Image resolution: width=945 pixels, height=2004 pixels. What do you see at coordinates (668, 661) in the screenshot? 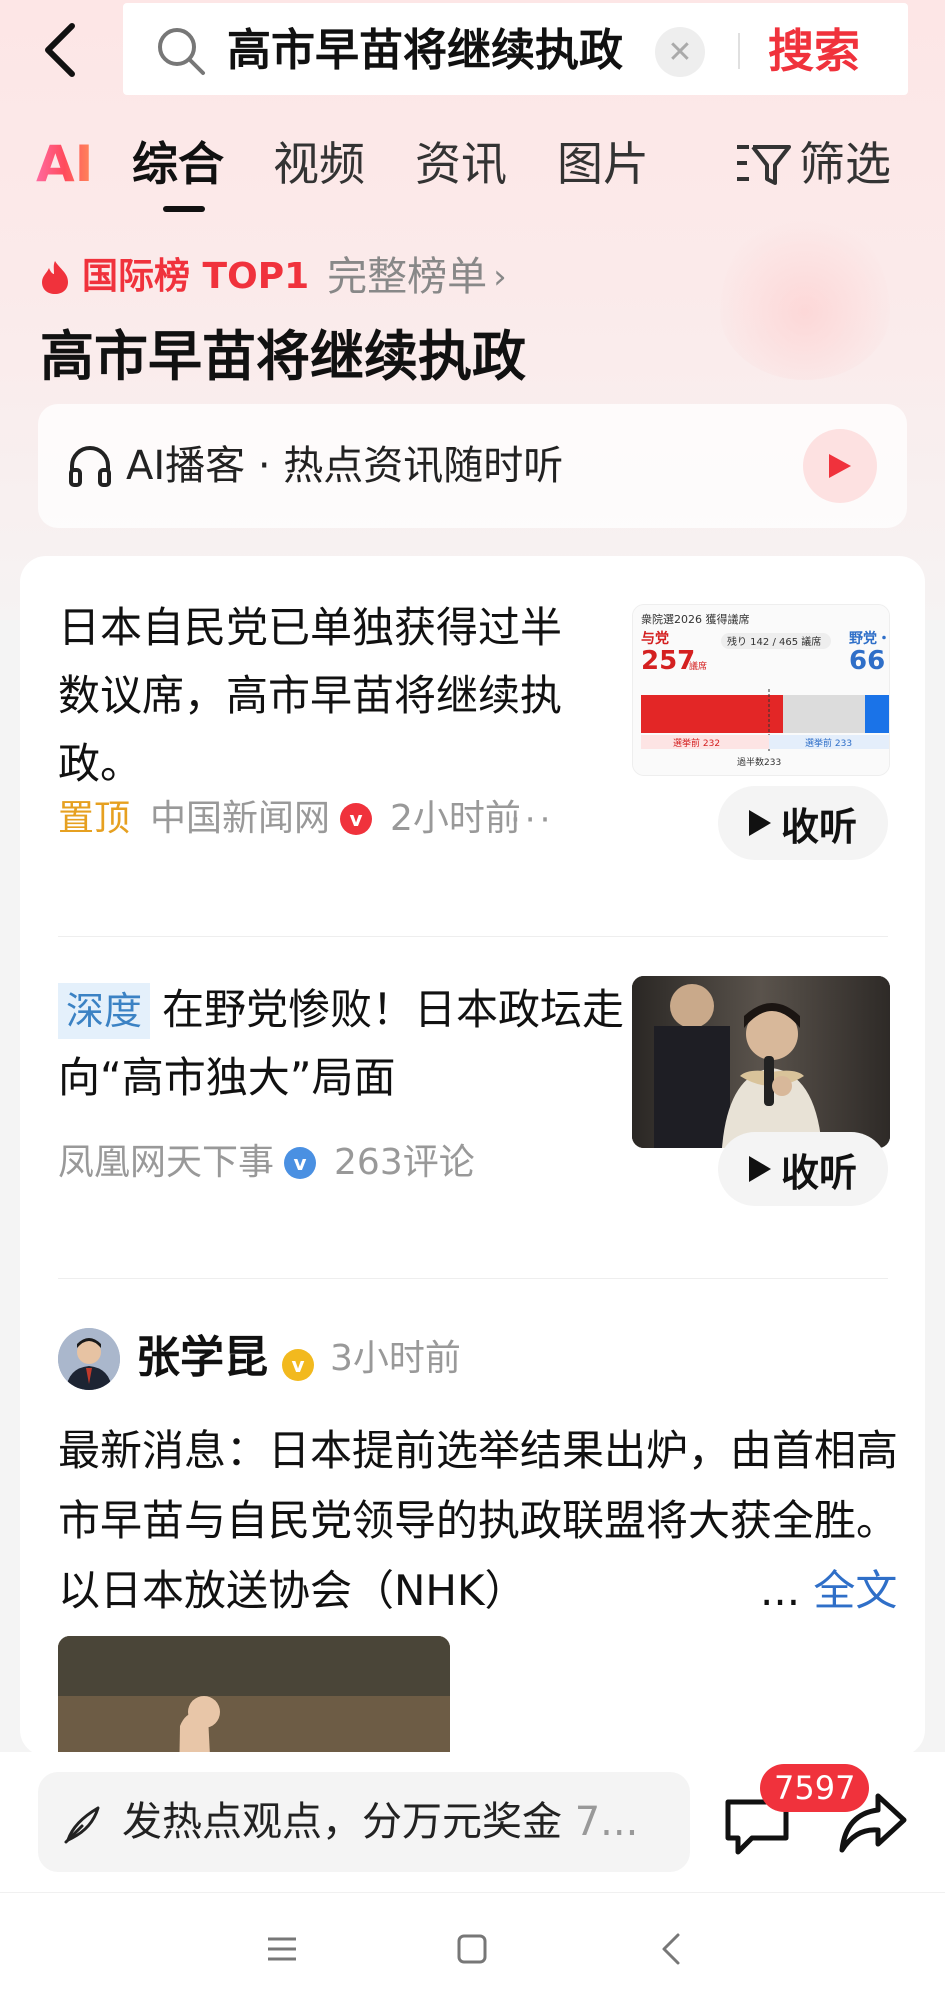
I see `thumb-left-value: 257` at bounding box center [668, 661].